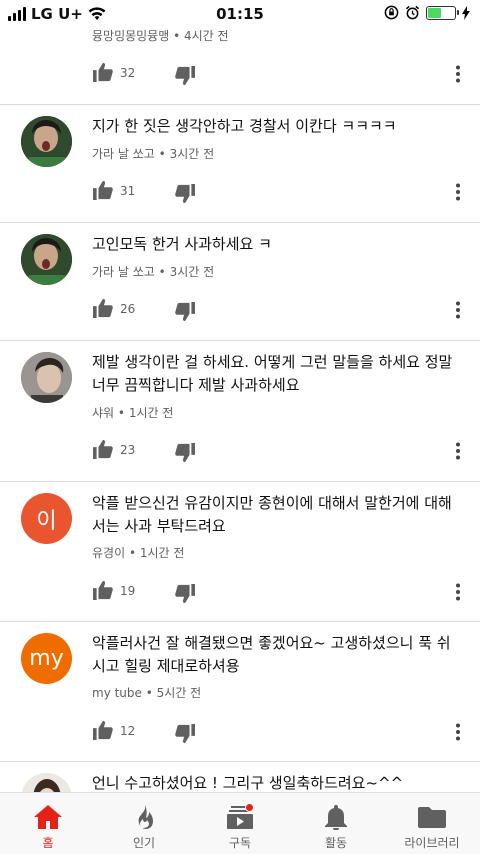  I want to click on comment-actions: 26, so click(281, 310).